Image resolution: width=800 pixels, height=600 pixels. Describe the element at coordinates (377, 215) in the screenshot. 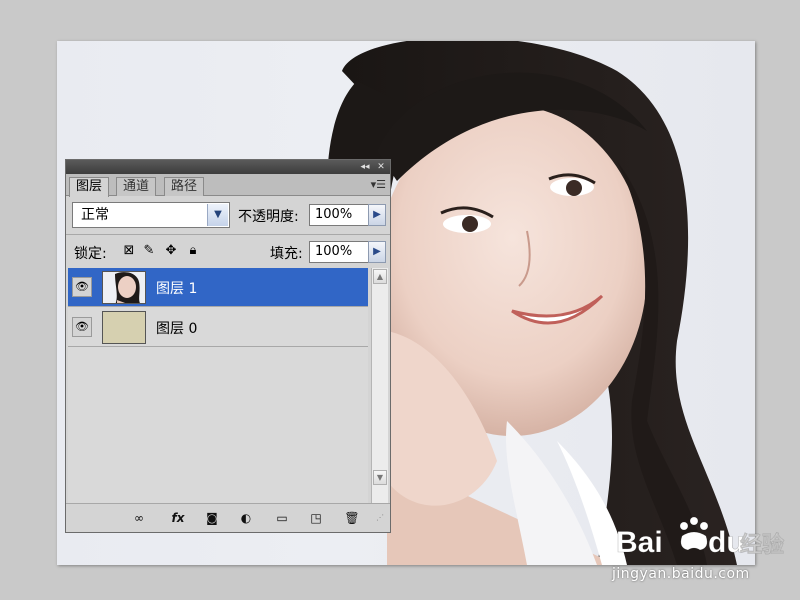

I see `opacity-slider-arrow-icon: ▶` at that location.